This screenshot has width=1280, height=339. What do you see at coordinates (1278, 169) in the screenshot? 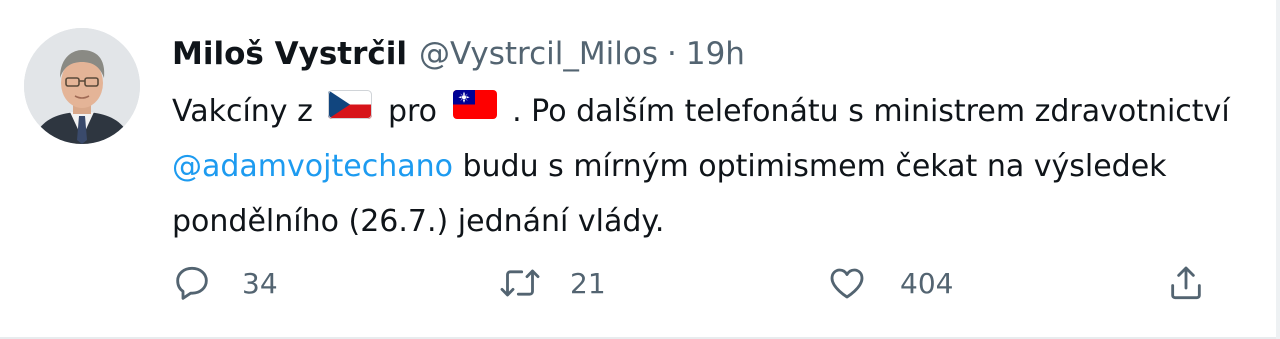
I see `scrollbar-track` at bounding box center [1278, 169].